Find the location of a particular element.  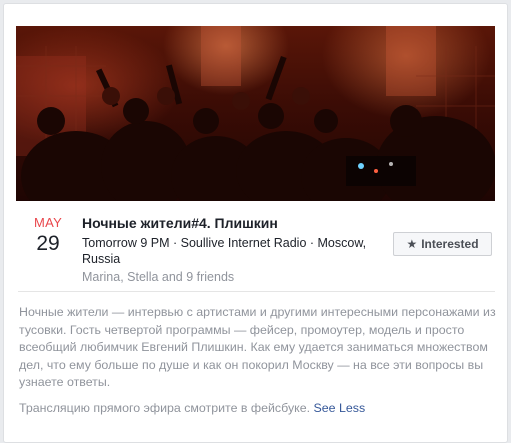

event-title: Ночные жители#4. Плишкин is located at coordinates (232, 223).